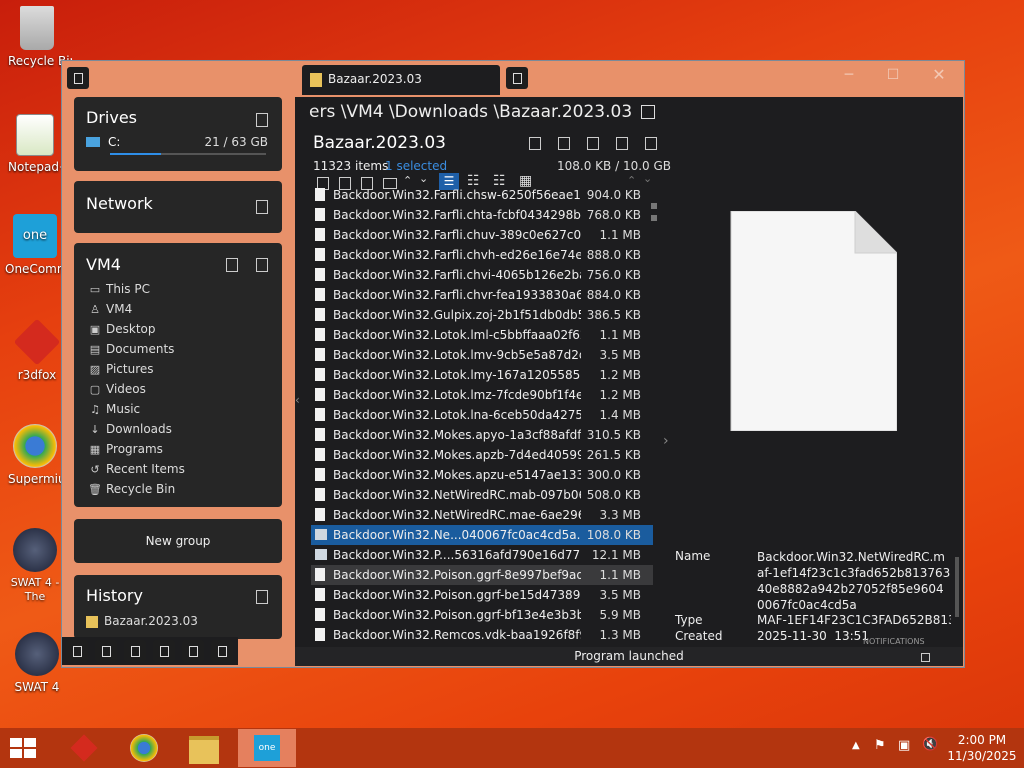  I want to click on clock: 2:00 PM 11/30/2025, so click(982, 748).